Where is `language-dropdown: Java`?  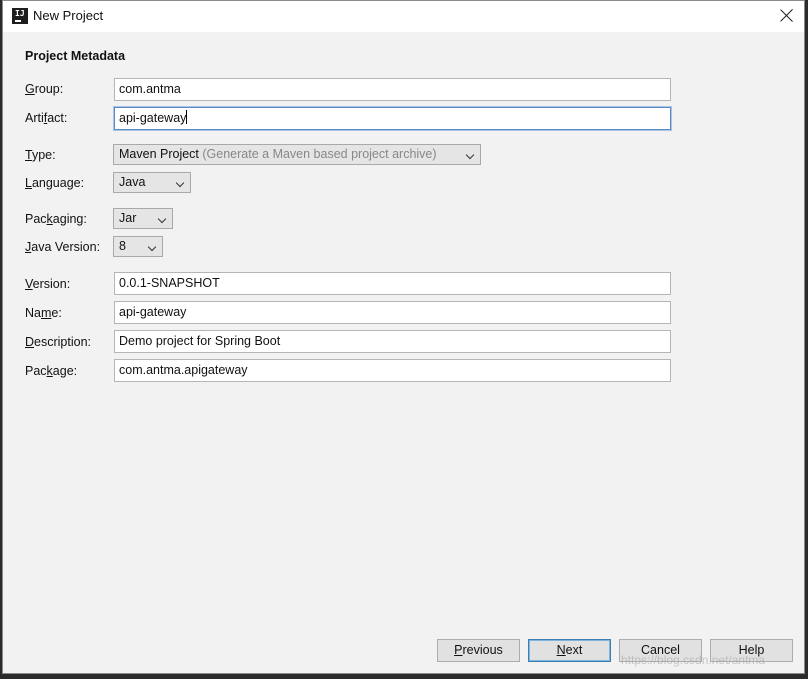 language-dropdown: Java is located at coordinates (152, 182).